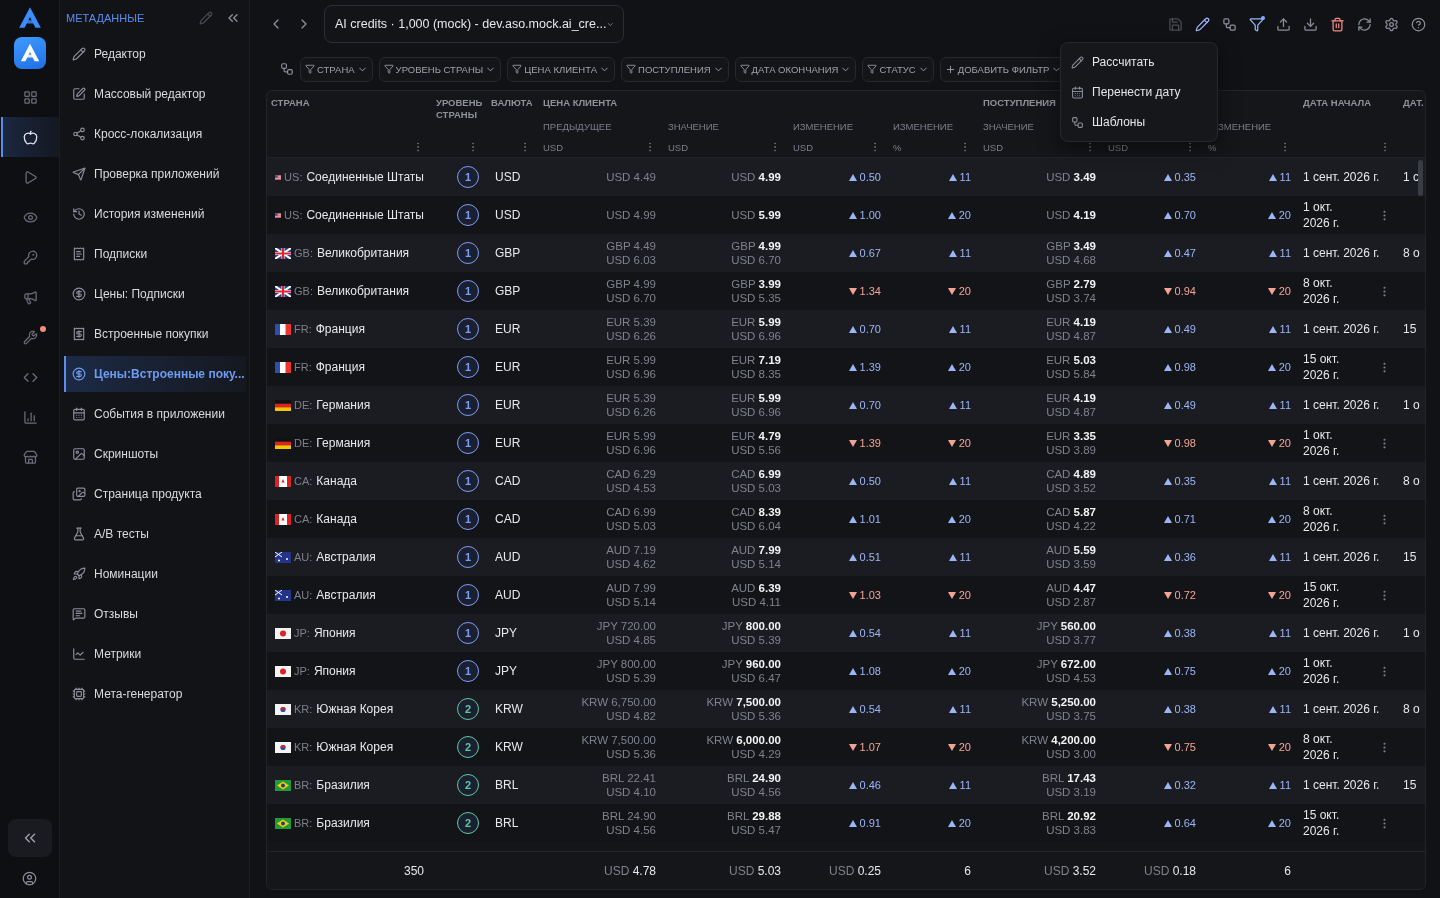 Image resolution: width=1440 pixels, height=898 pixels. What do you see at coordinates (29, 838) in the screenshot?
I see `collapse-button` at bounding box center [29, 838].